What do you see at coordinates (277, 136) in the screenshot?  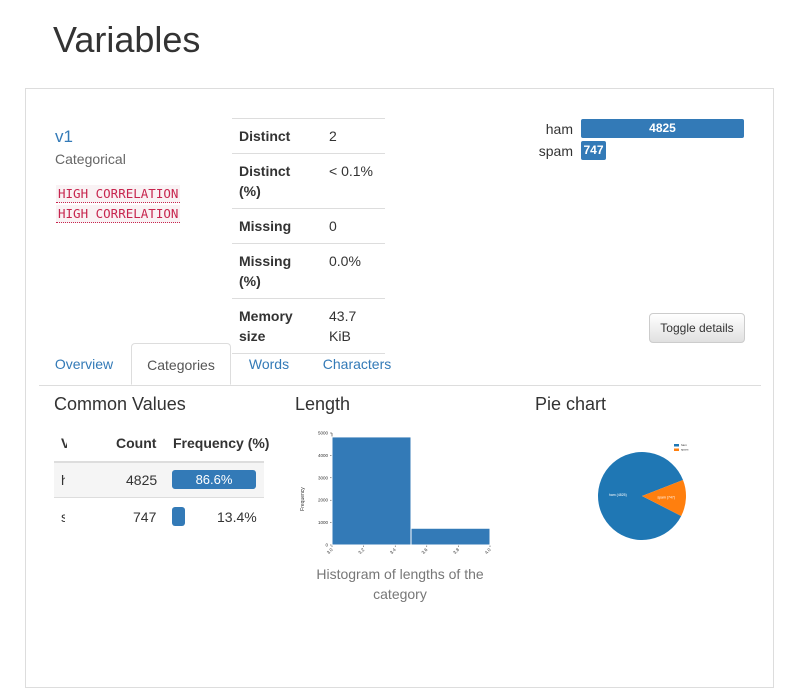 I see `stat-label: Distinct` at bounding box center [277, 136].